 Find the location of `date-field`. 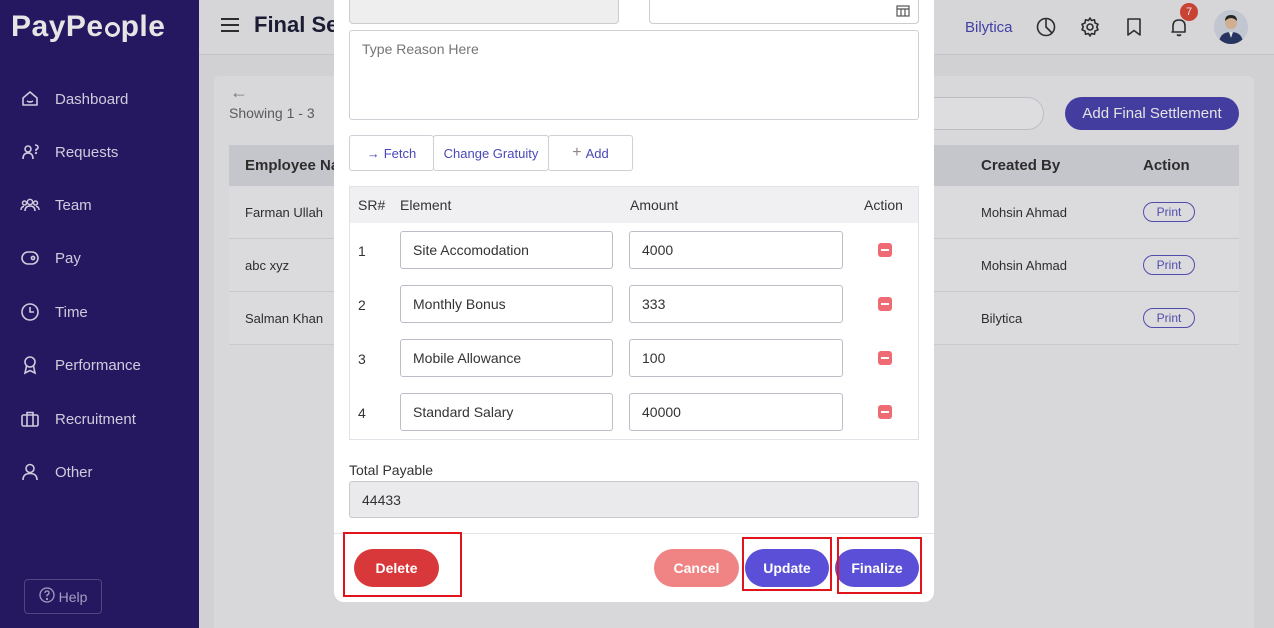

date-field is located at coordinates (784, 12).